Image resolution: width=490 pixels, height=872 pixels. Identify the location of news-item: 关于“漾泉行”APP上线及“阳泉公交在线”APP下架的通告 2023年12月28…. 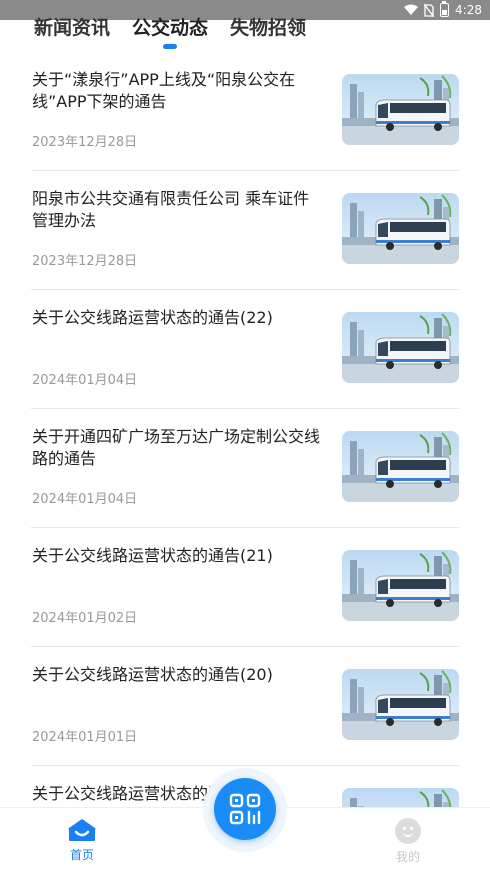
(245, 111).